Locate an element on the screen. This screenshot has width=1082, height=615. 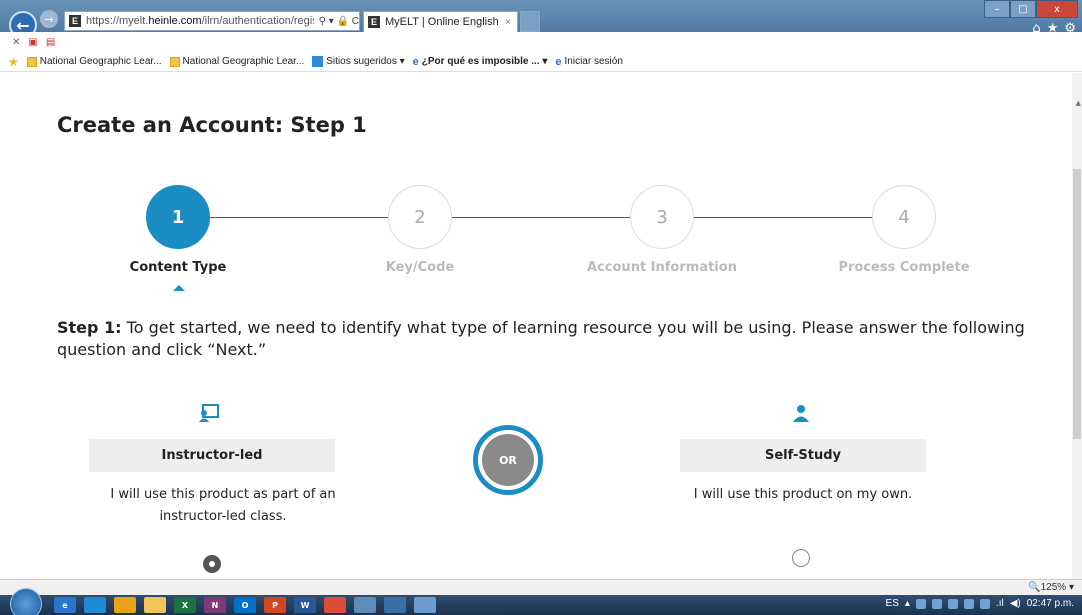
scroll-up-arrow-icon: ▲ is located at coordinates (1078, 103).